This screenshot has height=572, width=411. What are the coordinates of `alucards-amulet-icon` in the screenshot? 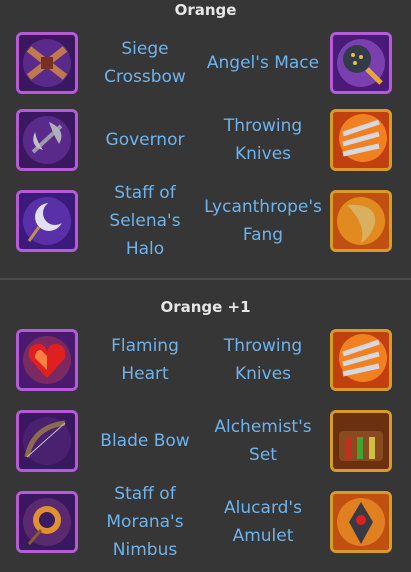 It's located at (361, 522).